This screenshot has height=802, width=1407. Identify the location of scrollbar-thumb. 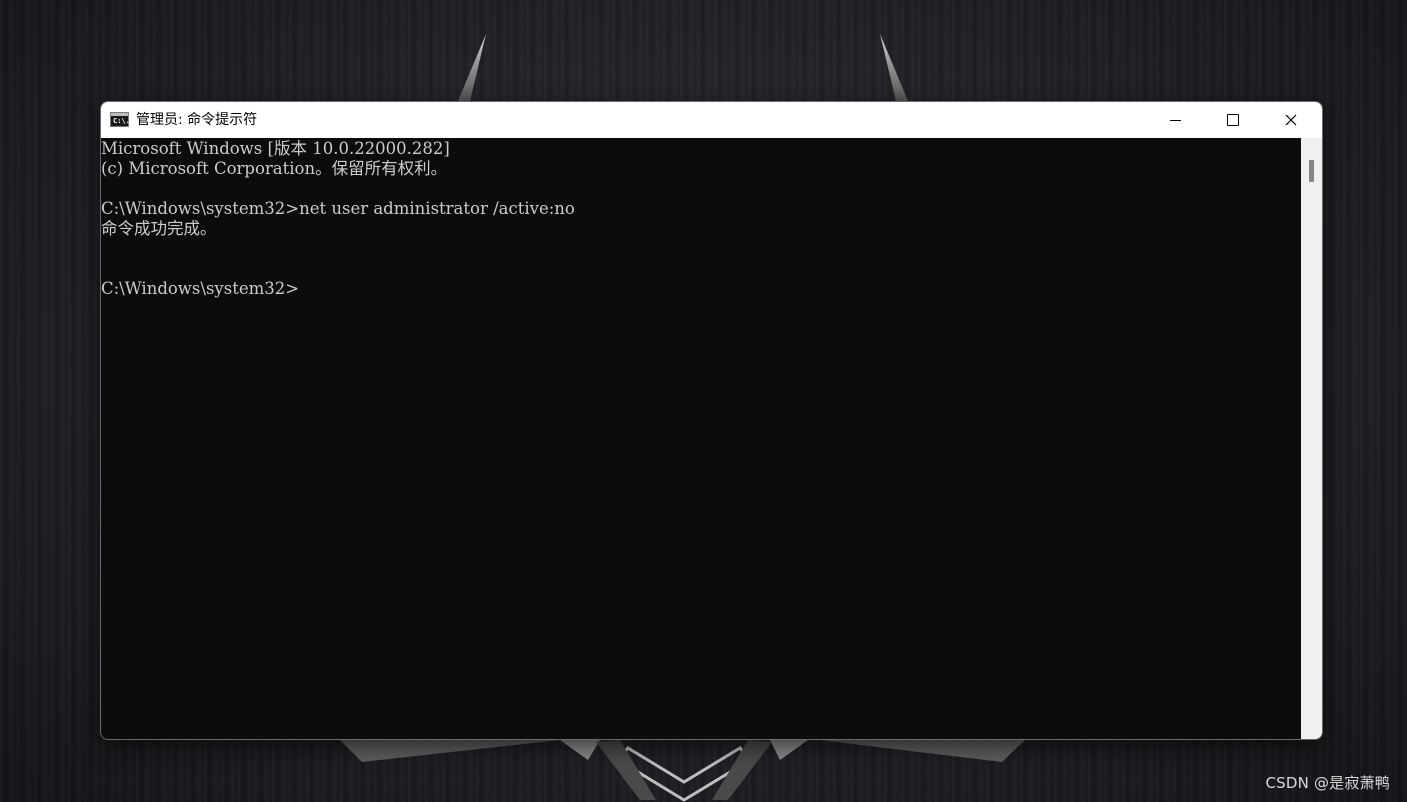
(1311, 171).